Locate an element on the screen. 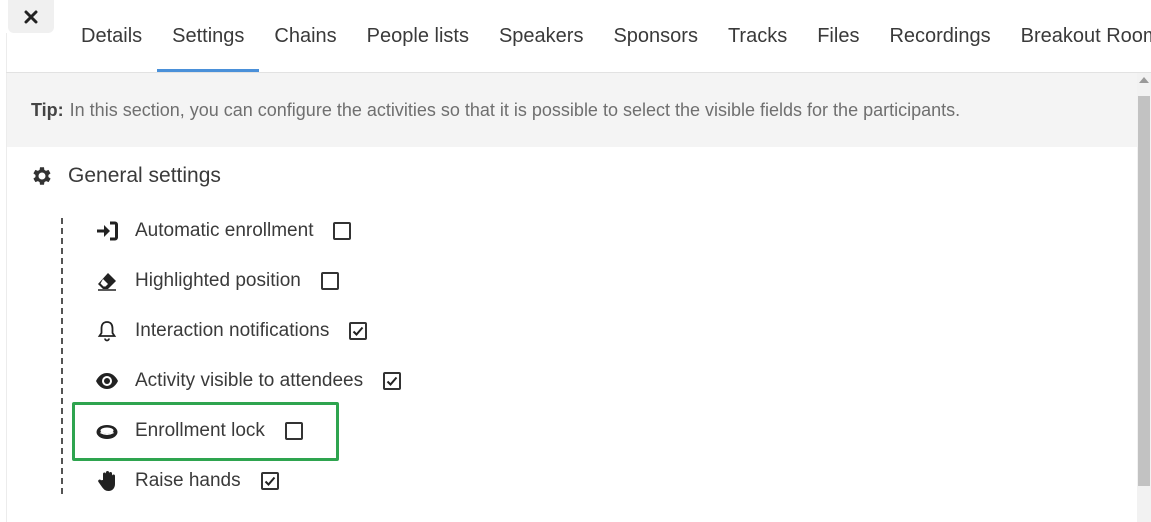 The height and width of the screenshot is (522, 1151). setting-highlighted-position: Highlighted position is located at coordinates (217, 281).